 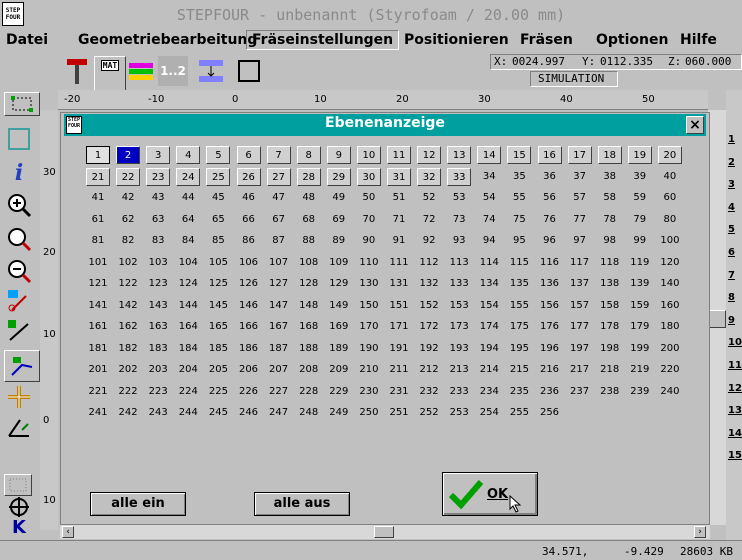 What do you see at coordinates (19, 239) in the screenshot?
I see `zoom-window-button` at bounding box center [19, 239].